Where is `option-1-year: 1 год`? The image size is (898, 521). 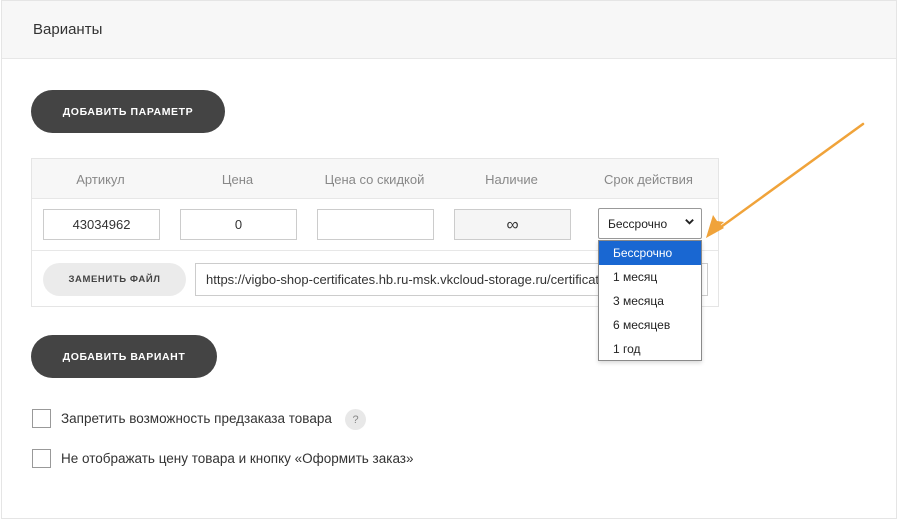 option-1-year: 1 год is located at coordinates (650, 349).